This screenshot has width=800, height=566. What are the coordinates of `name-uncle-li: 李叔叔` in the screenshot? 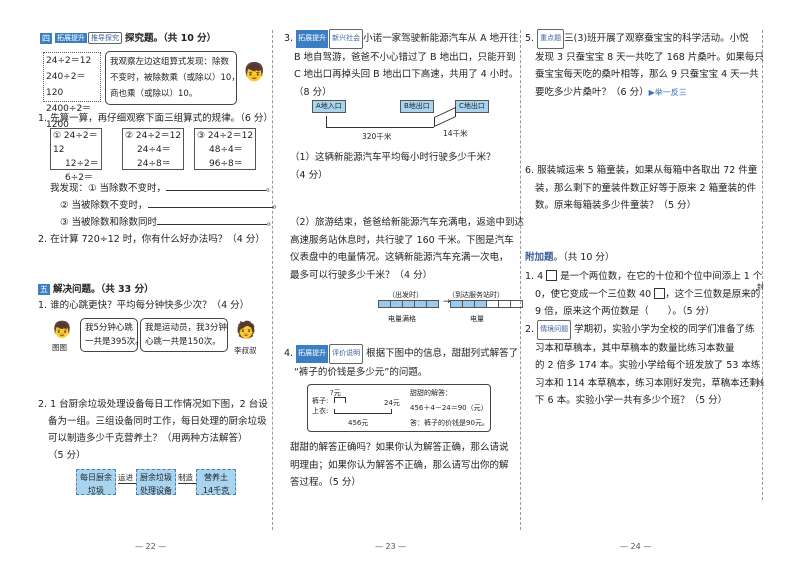 It's located at (245, 350).